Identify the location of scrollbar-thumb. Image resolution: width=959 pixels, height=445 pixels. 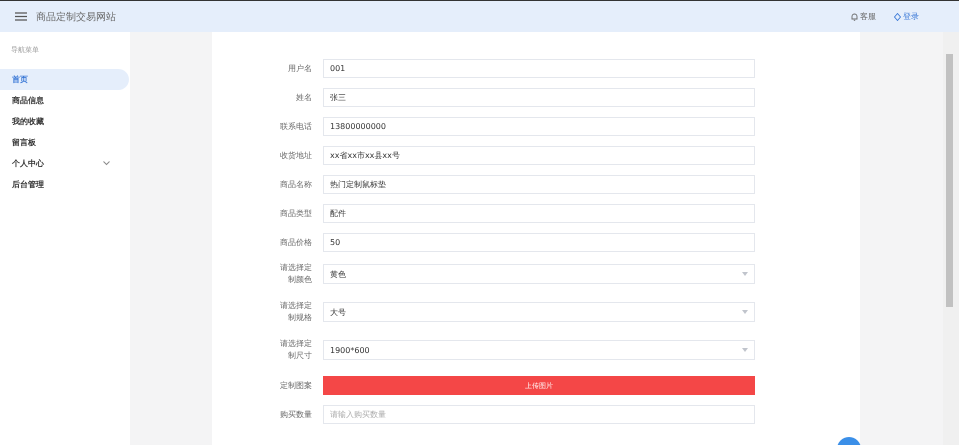
(949, 180).